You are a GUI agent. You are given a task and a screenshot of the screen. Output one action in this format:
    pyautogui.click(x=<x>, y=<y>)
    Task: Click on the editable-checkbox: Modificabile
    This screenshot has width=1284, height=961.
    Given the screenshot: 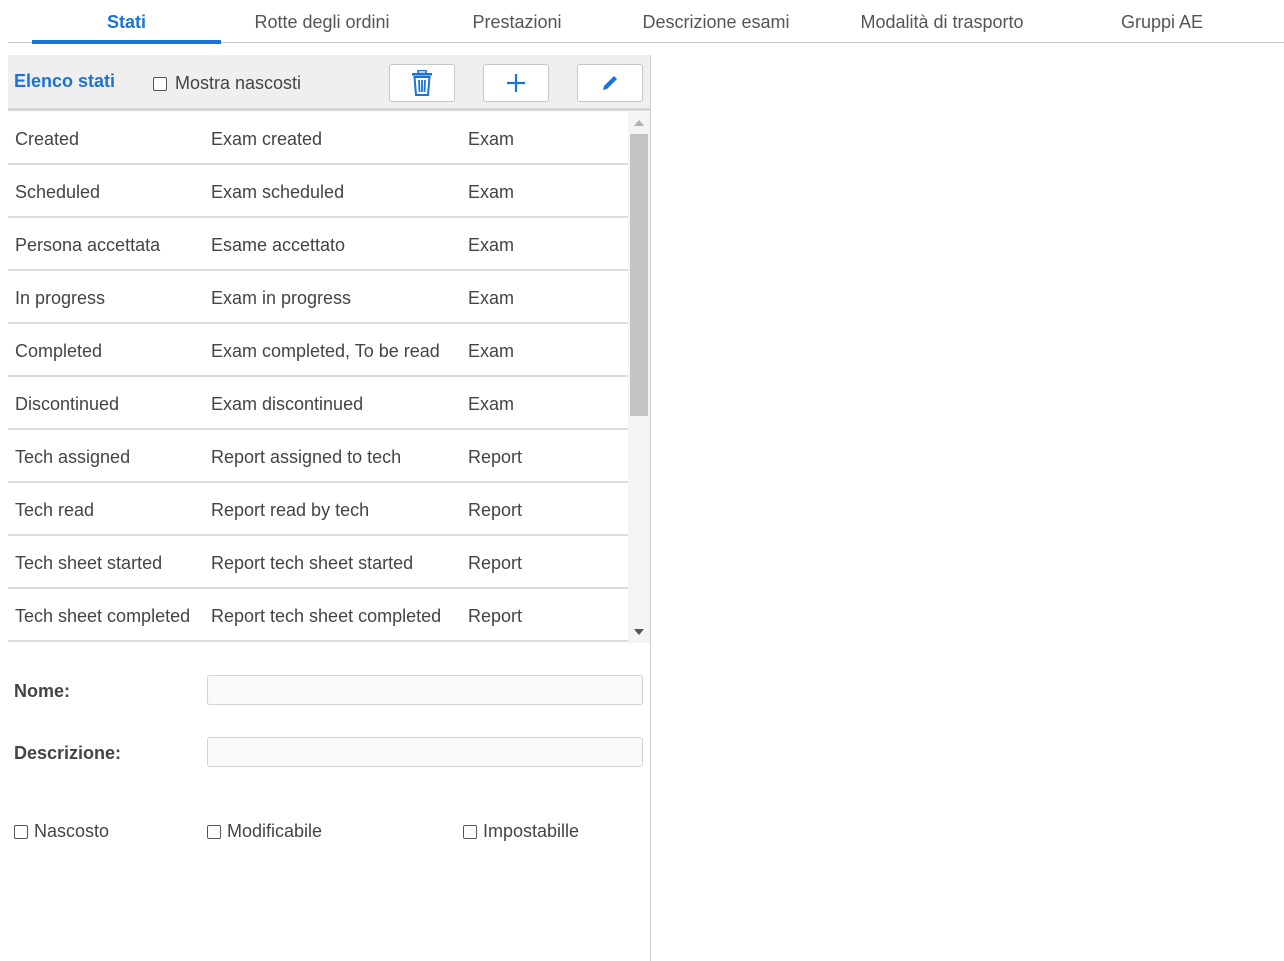 What is the action you would take?
    pyautogui.click(x=264, y=831)
    